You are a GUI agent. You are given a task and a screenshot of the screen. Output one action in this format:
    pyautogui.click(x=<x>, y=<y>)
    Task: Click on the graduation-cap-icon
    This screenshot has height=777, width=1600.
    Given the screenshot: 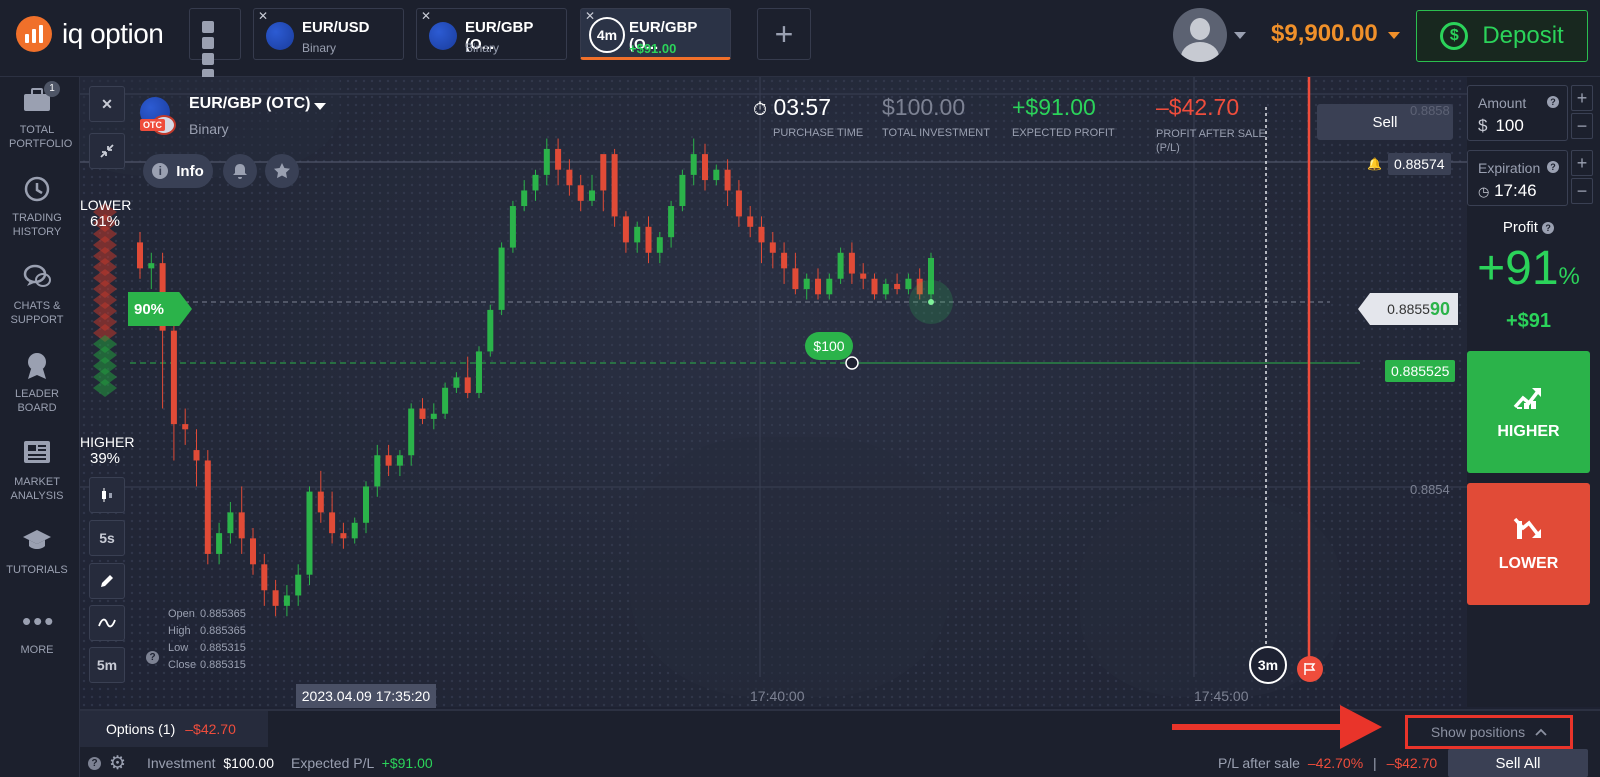 What is the action you would take?
    pyautogui.click(x=37, y=541)
    